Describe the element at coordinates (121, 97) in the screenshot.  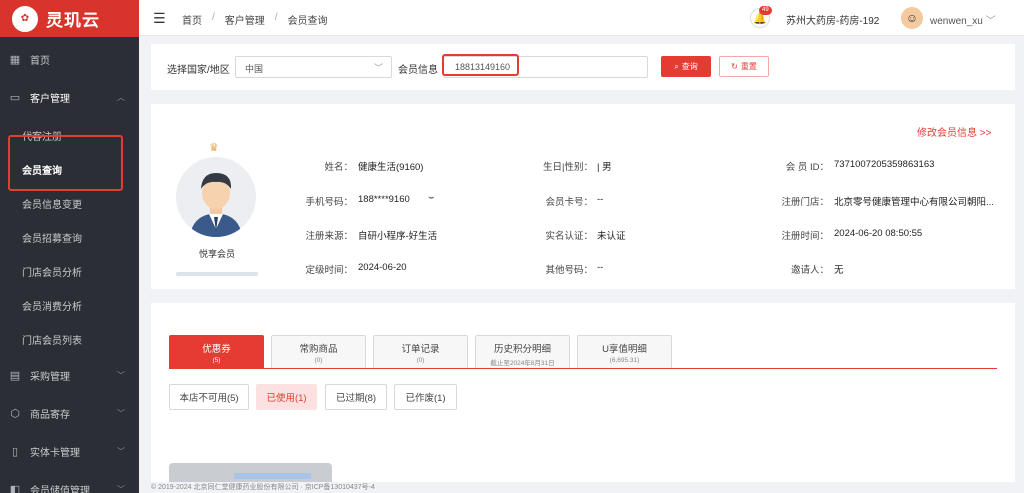
I see `chevron-up-icon: ︿` at that location.